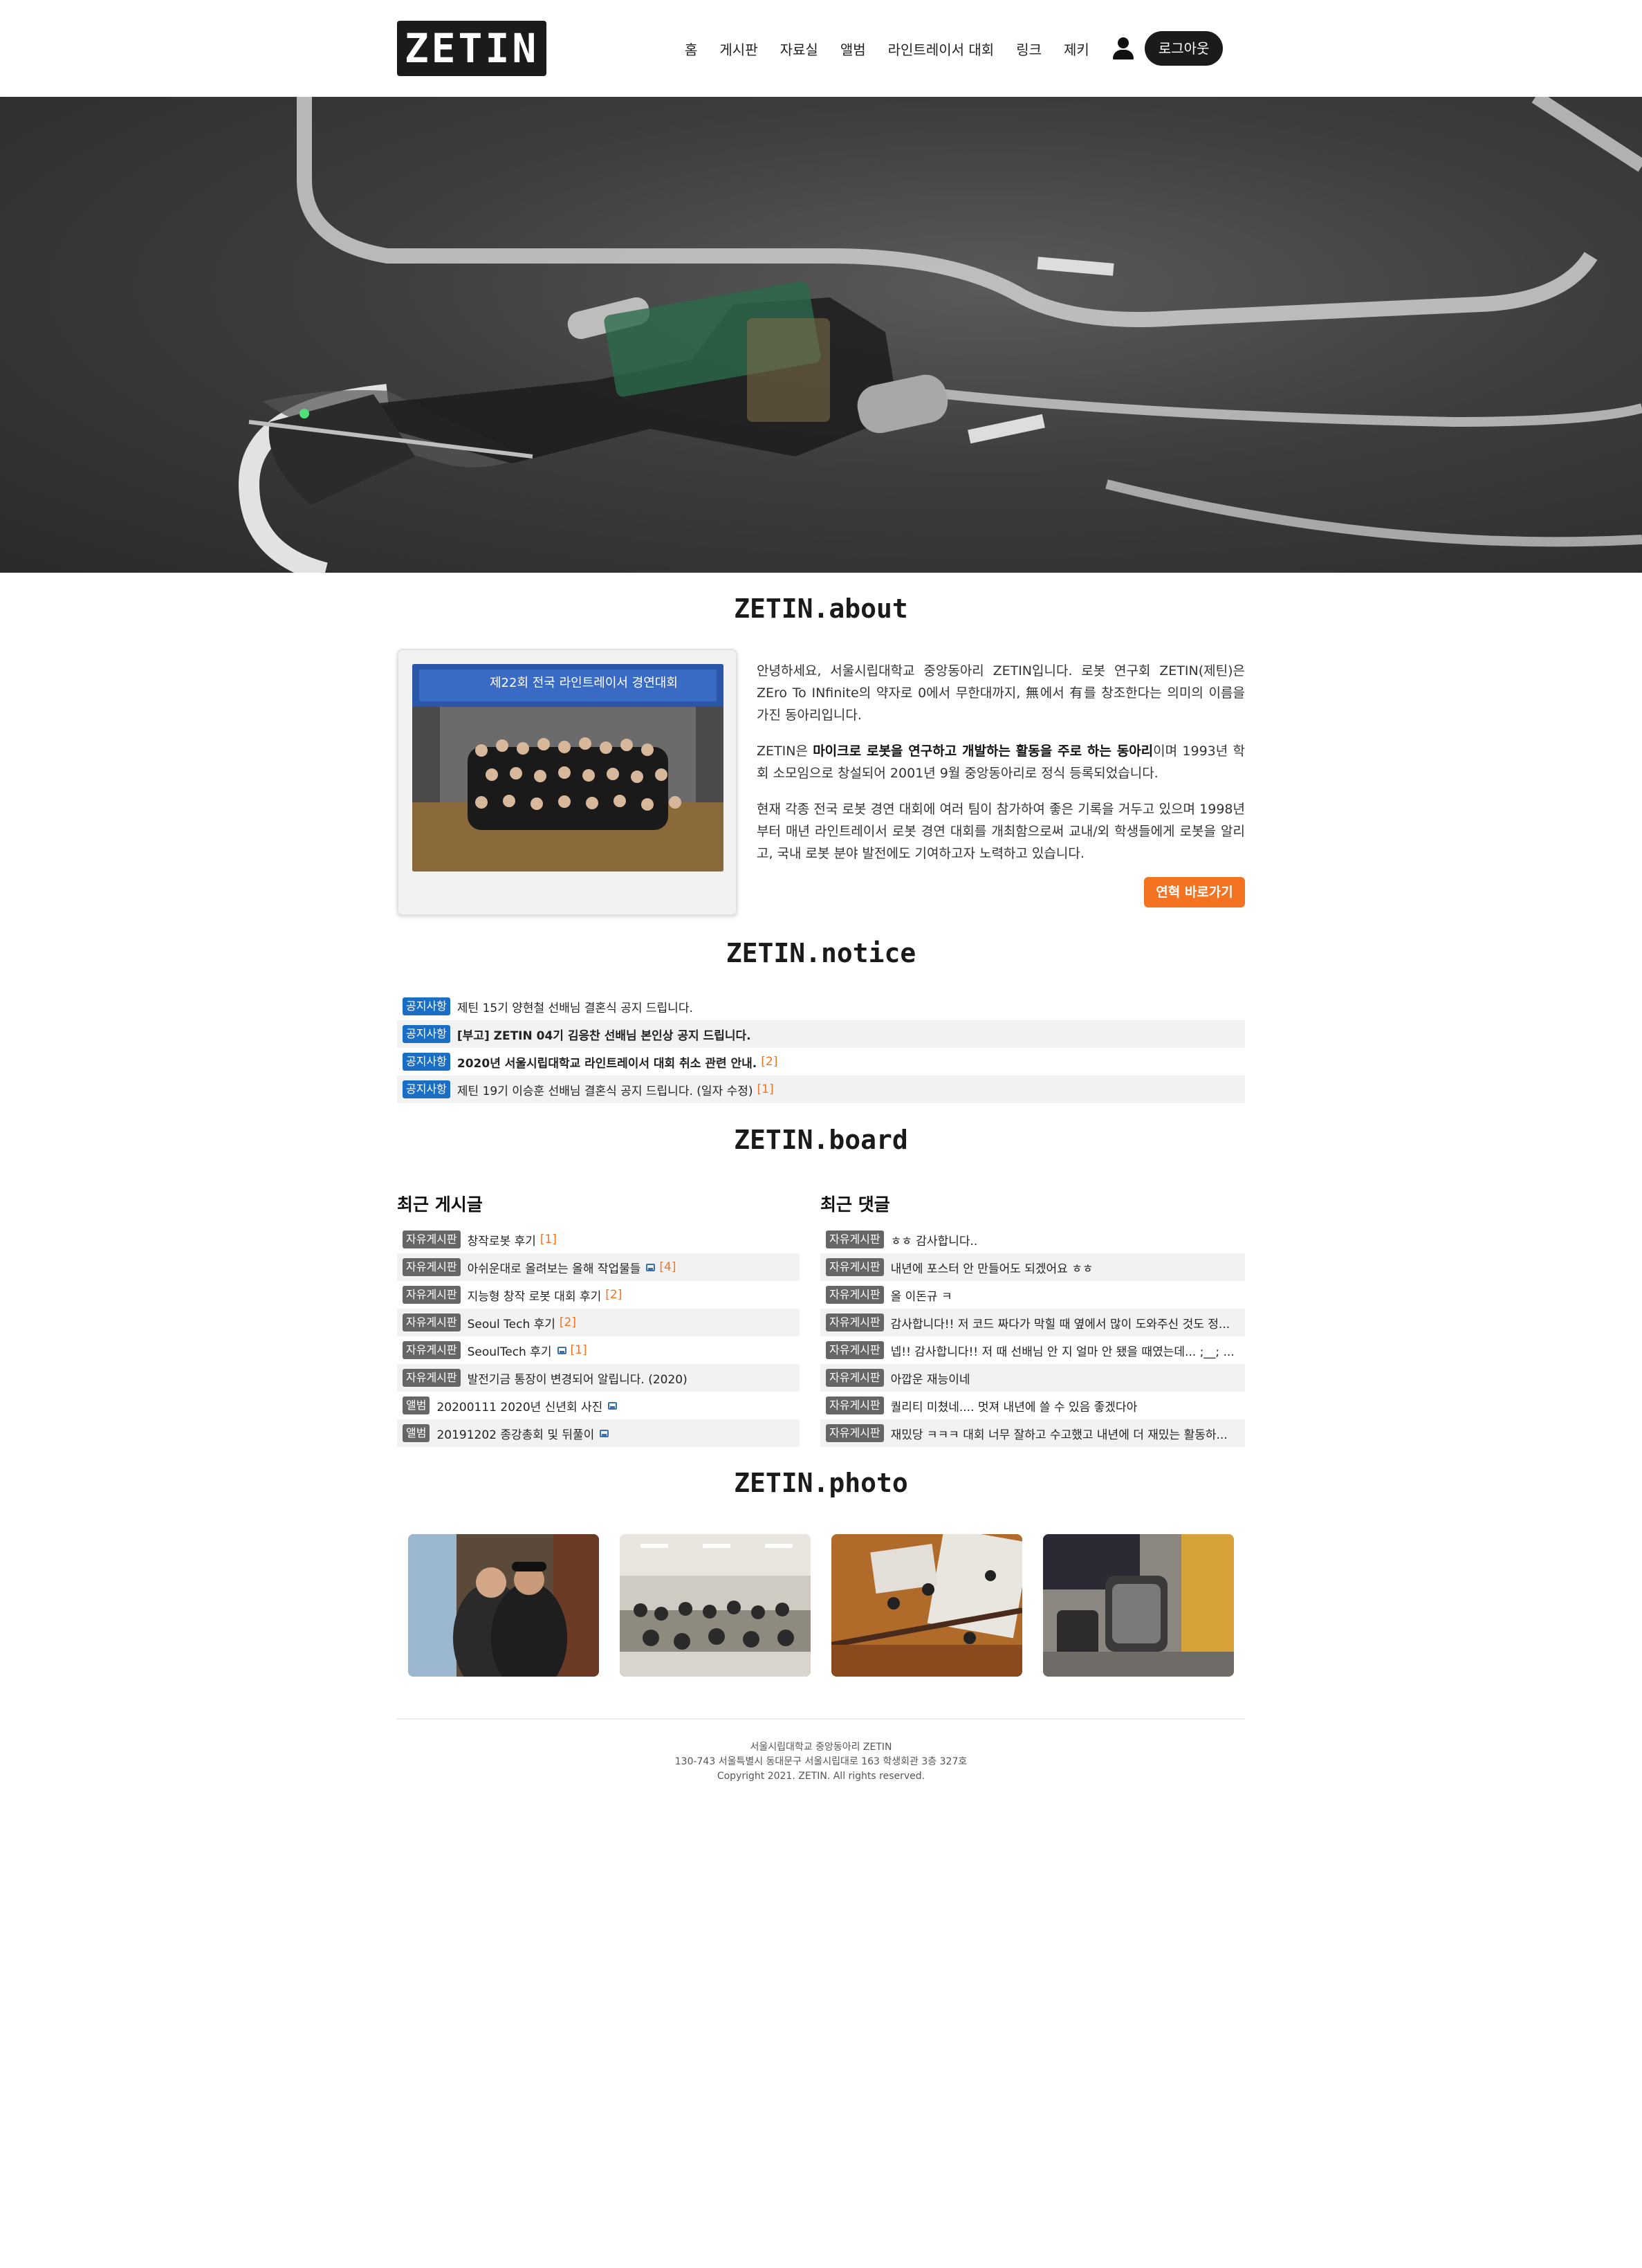 The height and width of the screenshot is (2268, 1642). Describe the element at coordinates (934, 1239) in the screenshot. I see `comment-text: ㅎㅎ 감사합니다..` at that location.